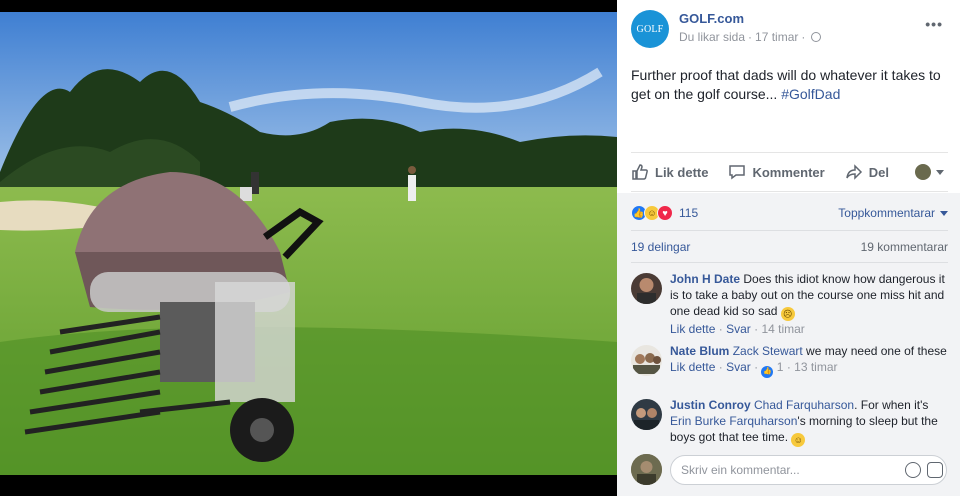  I want to click on top-comments-label: Toppkommentarar, so click(886, 213).